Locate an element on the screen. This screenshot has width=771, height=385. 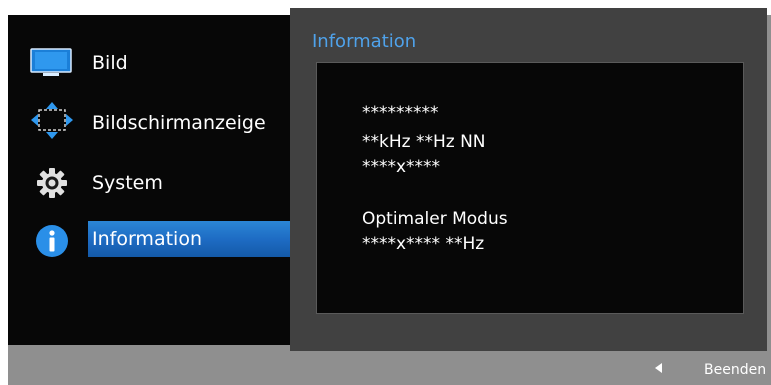
menu-item-bildschirmanzeige: Bildschirmanzeige is located at coordinates (149, 122).